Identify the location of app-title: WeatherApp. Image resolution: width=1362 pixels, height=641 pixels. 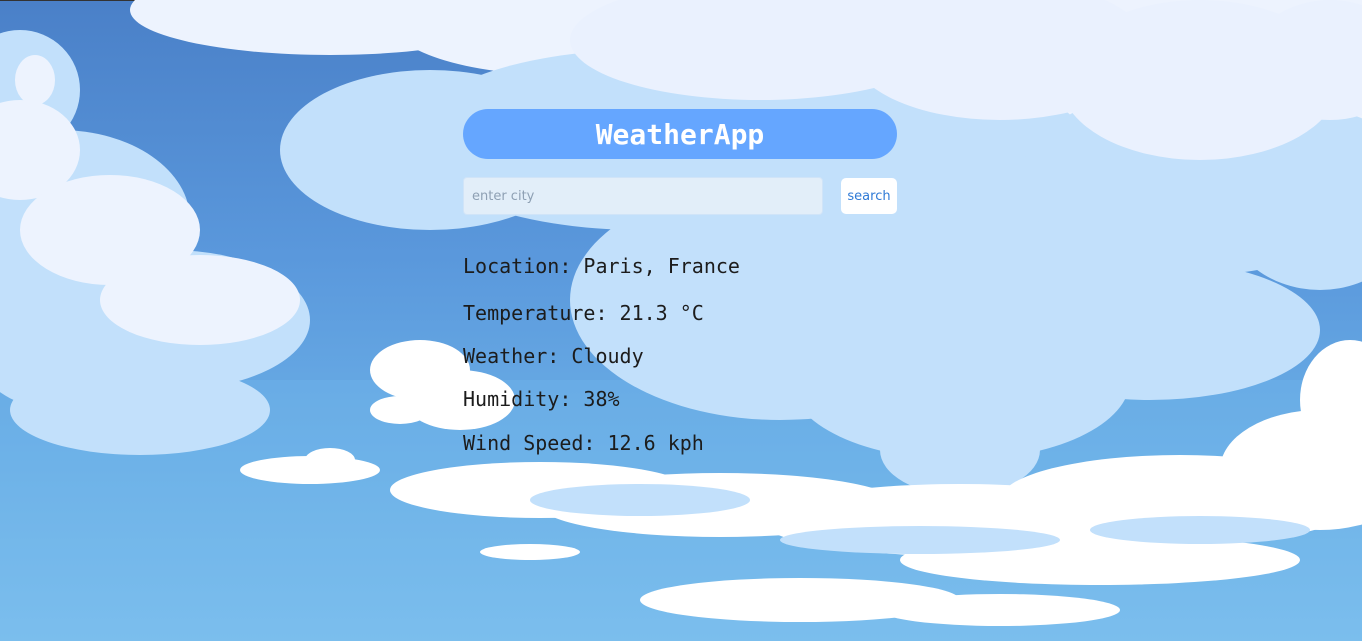
(680, 134).